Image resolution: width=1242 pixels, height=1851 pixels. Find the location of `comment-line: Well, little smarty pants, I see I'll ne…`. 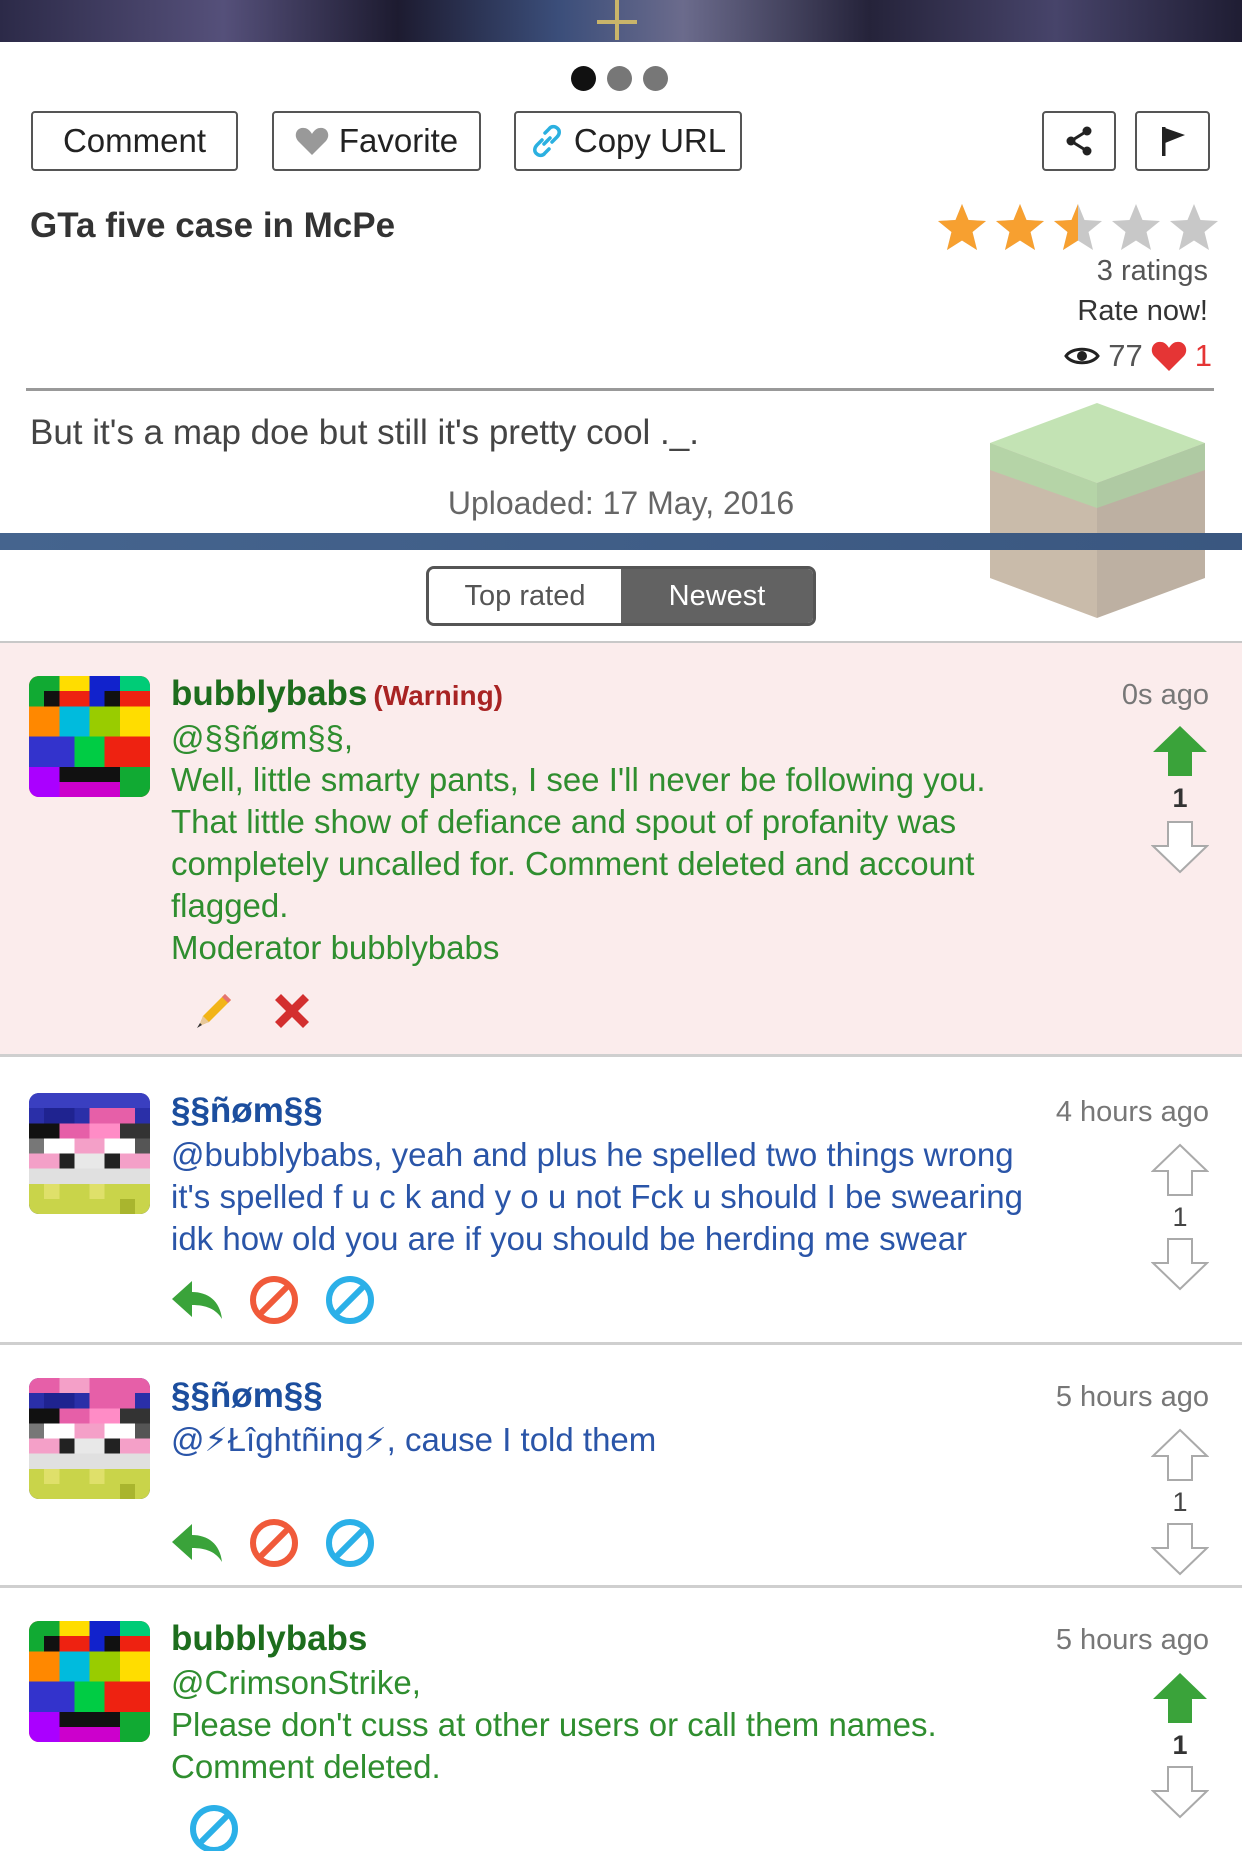

comment-line: Well, little smarty pants, I see I'll ne… is located at coordinates (578, 779).